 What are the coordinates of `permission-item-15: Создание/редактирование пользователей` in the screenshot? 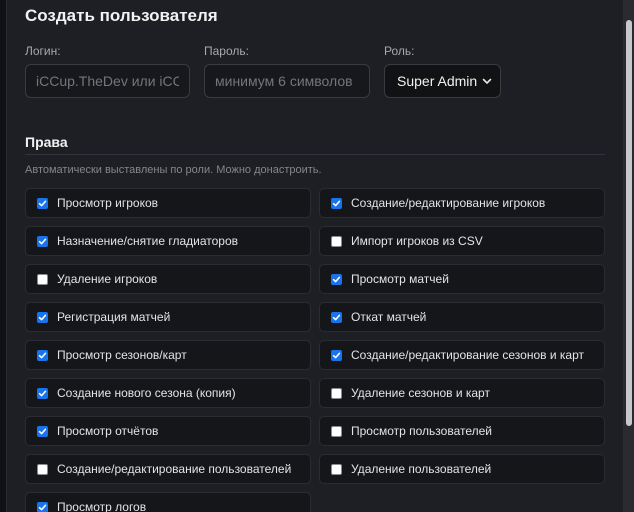 It's located at (168, 469).